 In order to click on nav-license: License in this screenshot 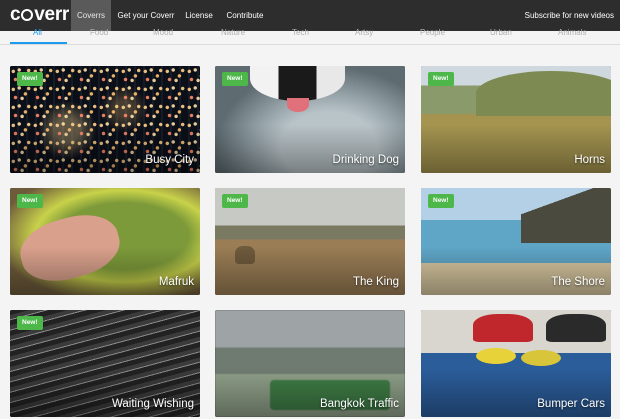, I will do `click(199, 15)`.